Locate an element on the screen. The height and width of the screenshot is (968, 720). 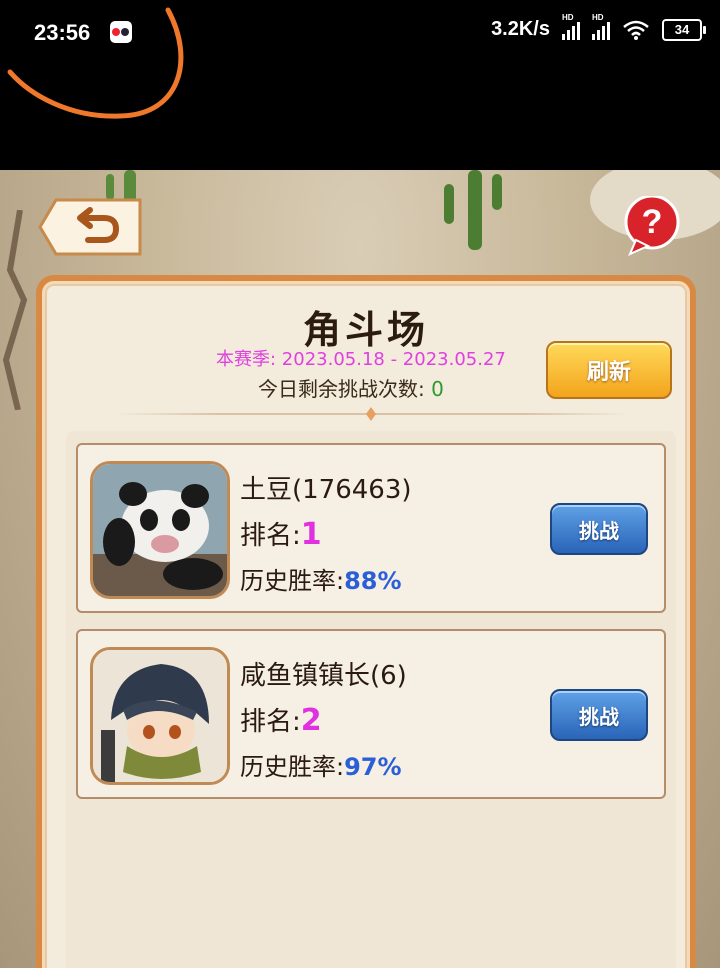
rank-row: 排名:1 is located at coordinates (281, 533).